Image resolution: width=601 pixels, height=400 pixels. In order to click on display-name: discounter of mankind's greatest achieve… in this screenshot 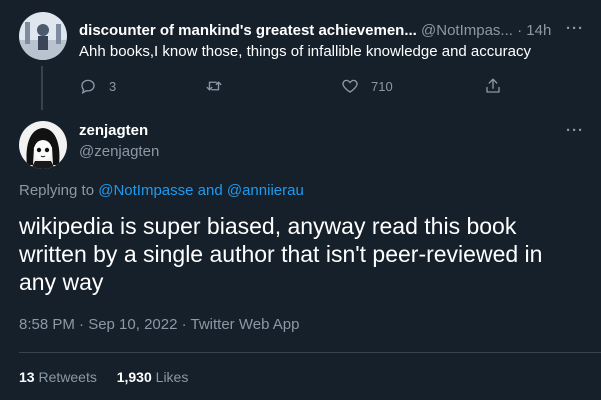, I will do `click(248, 30)`.